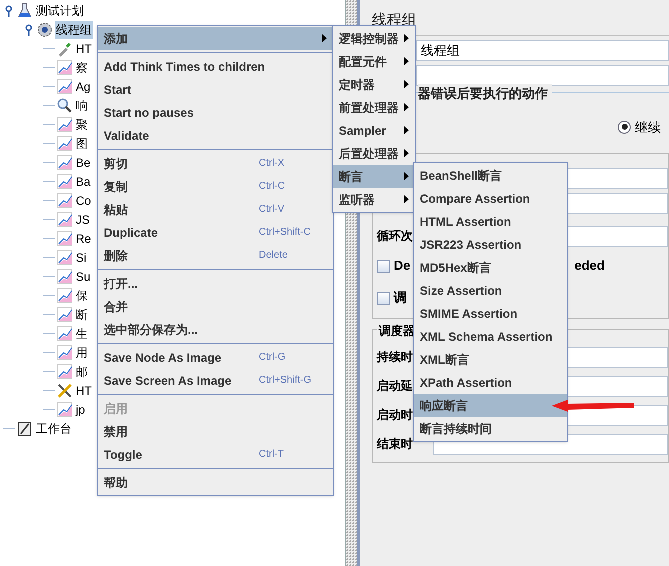  What do you see at coordinates (395, 357) in the screenshot?
I see `field-label: 持续时` at bounding box center [395, 357].